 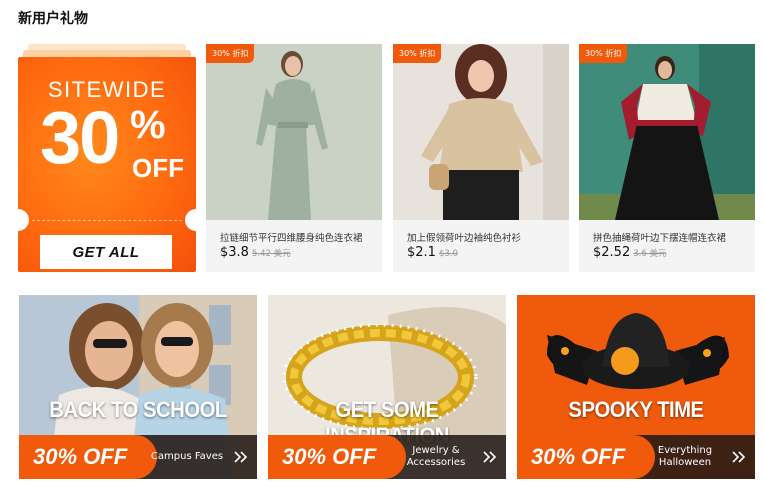 What do you see at coordinates (148, 125) in the screenshot?
I see `coupon-percent: %` at bounding box center [148, 125].